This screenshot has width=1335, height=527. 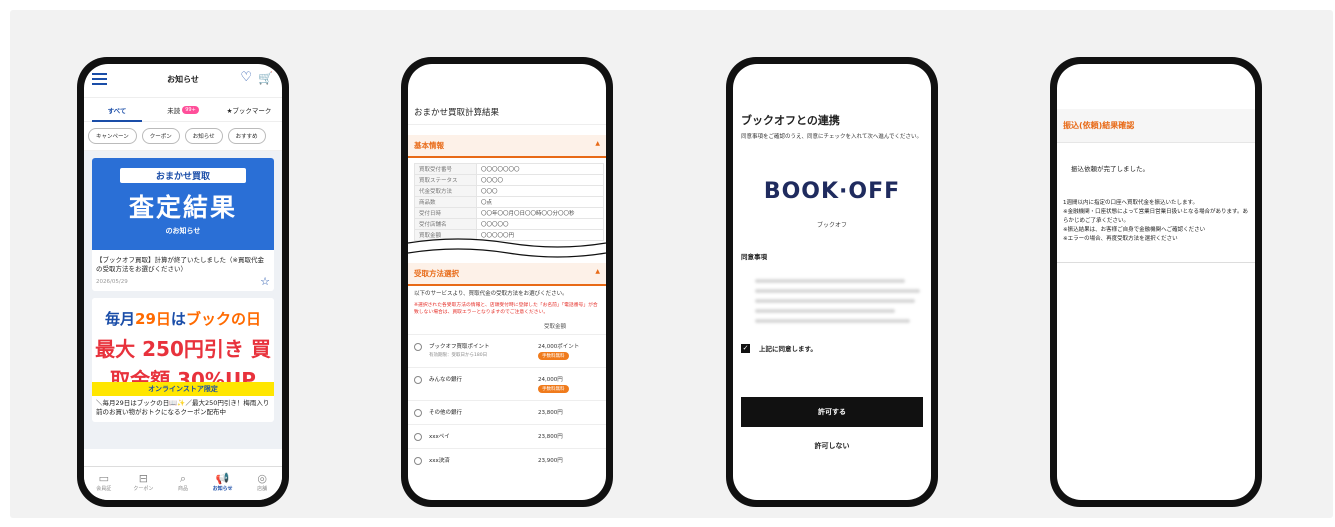 I want to click on option-other-bank: その他の銀行 23,800円, so click(x=507, y=412).